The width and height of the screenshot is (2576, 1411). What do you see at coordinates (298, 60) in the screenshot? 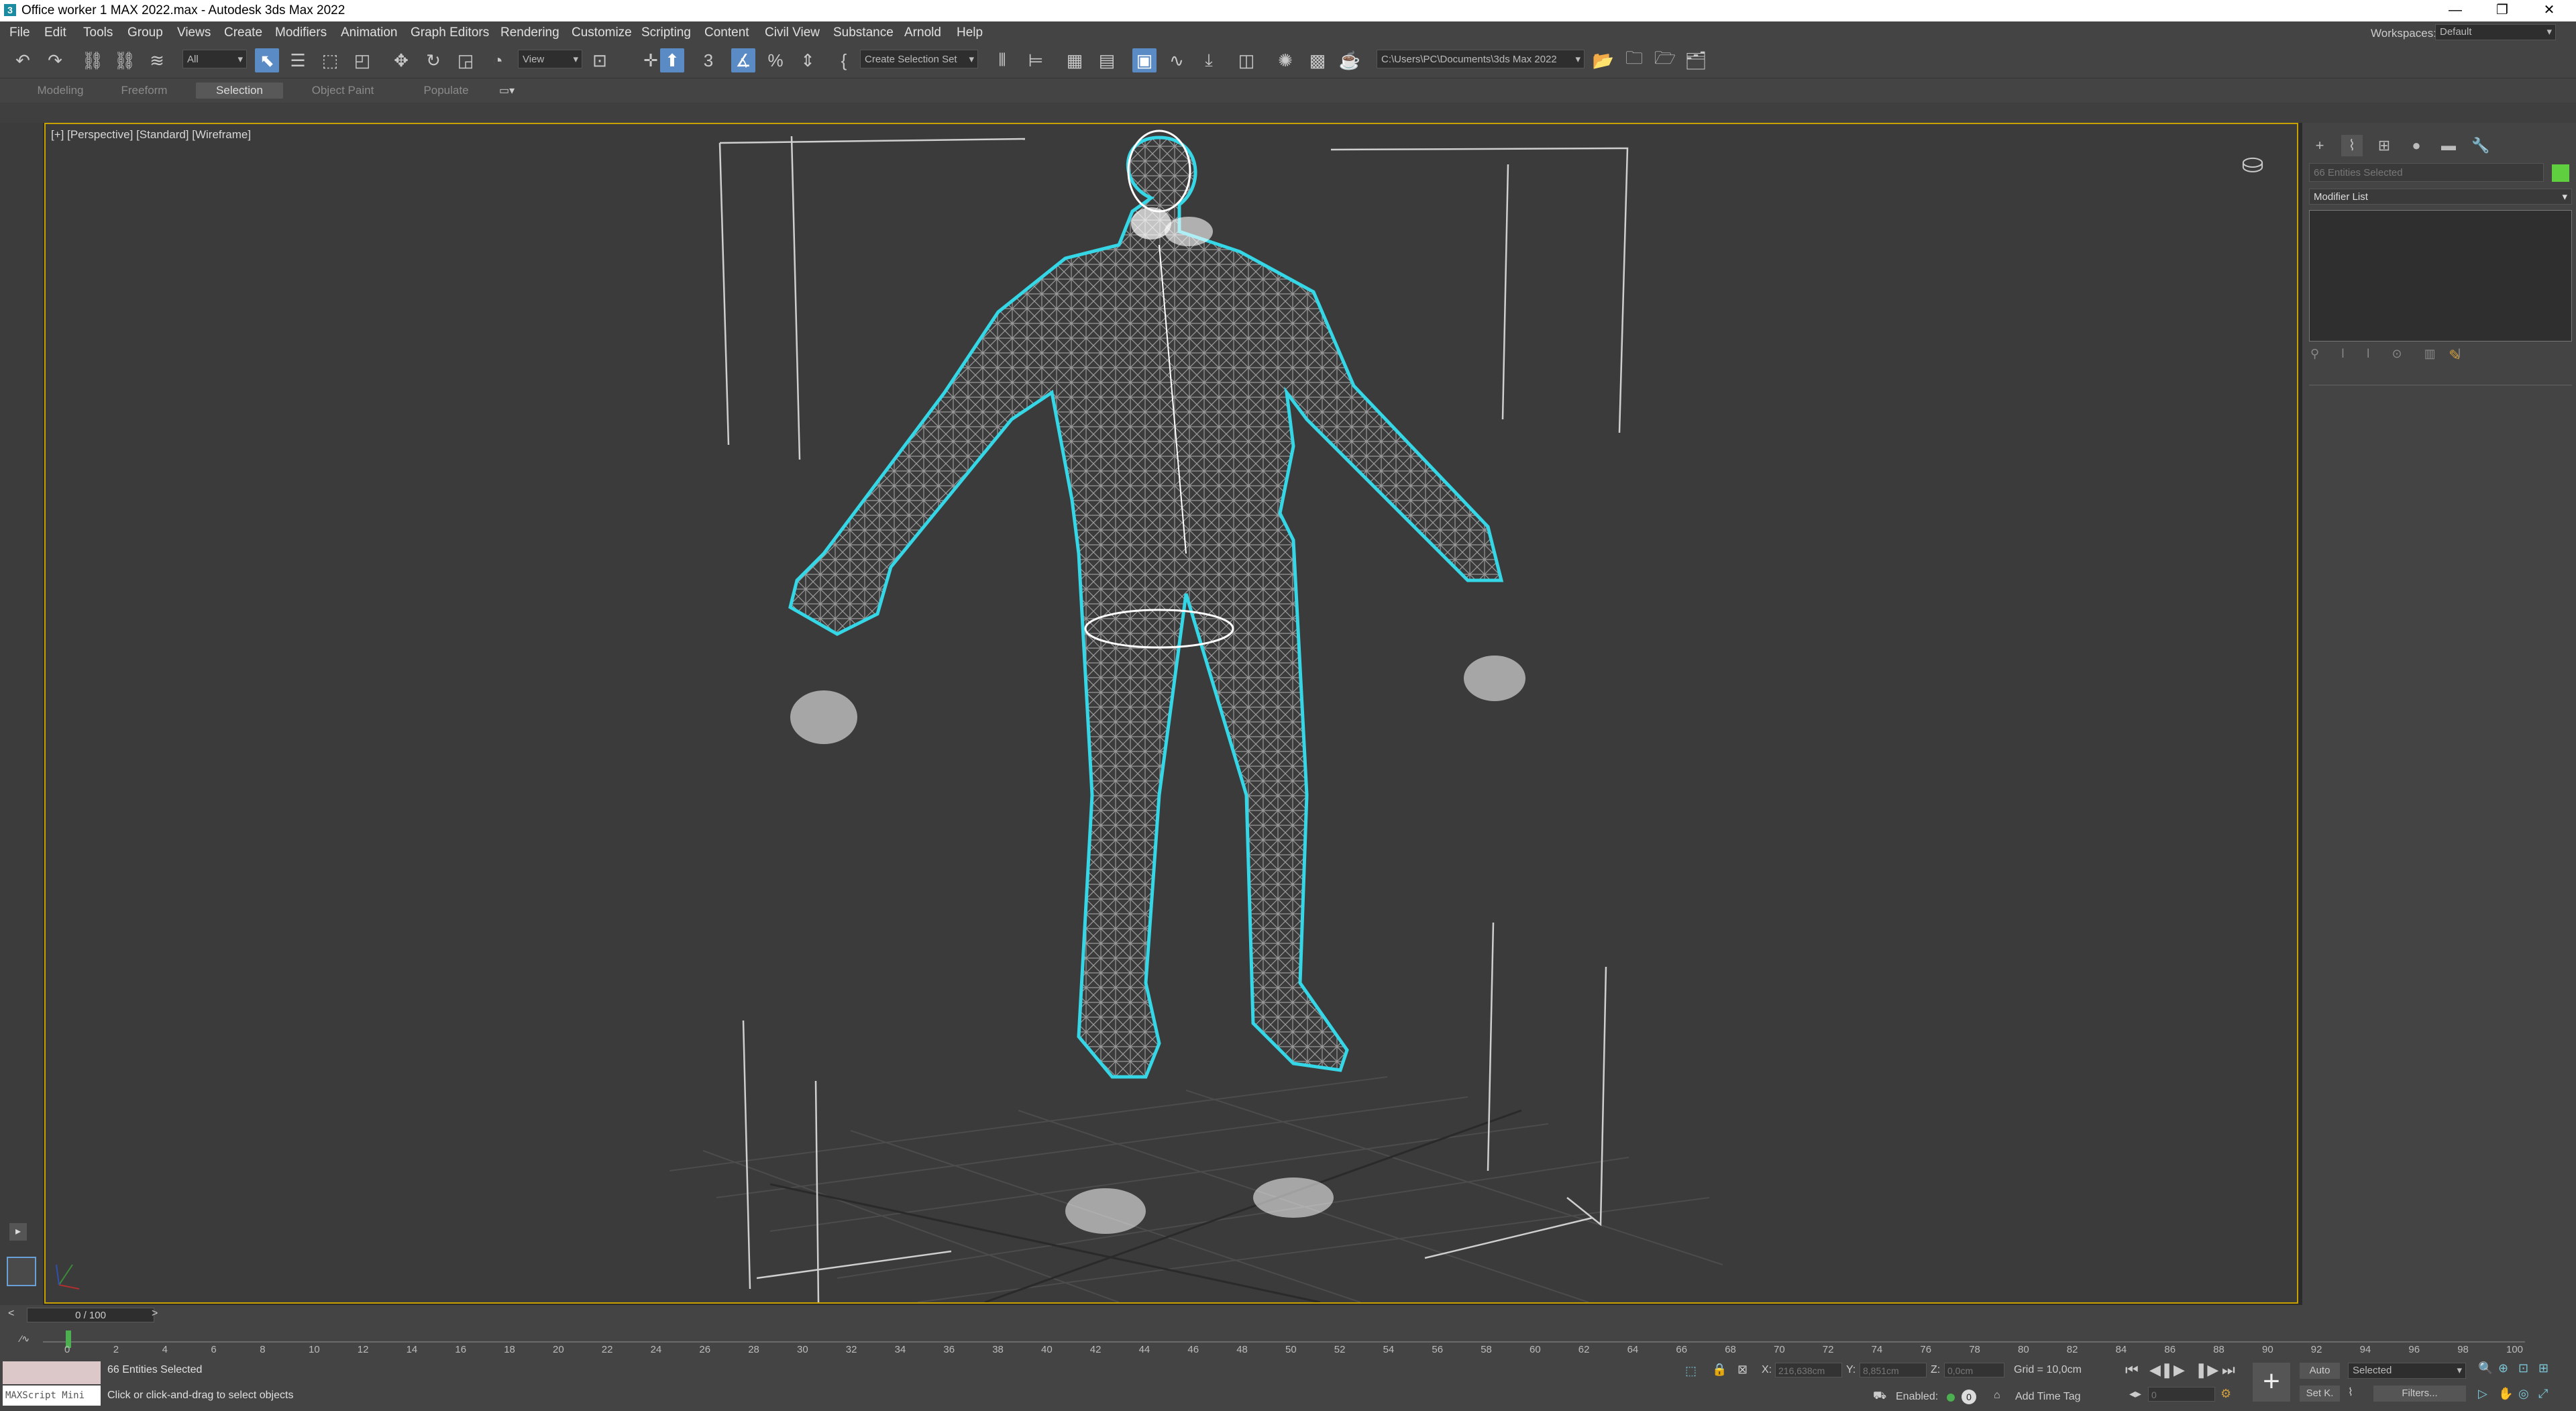
I see `select-by-name-icon: ☰` at bounding box center [298, 60].